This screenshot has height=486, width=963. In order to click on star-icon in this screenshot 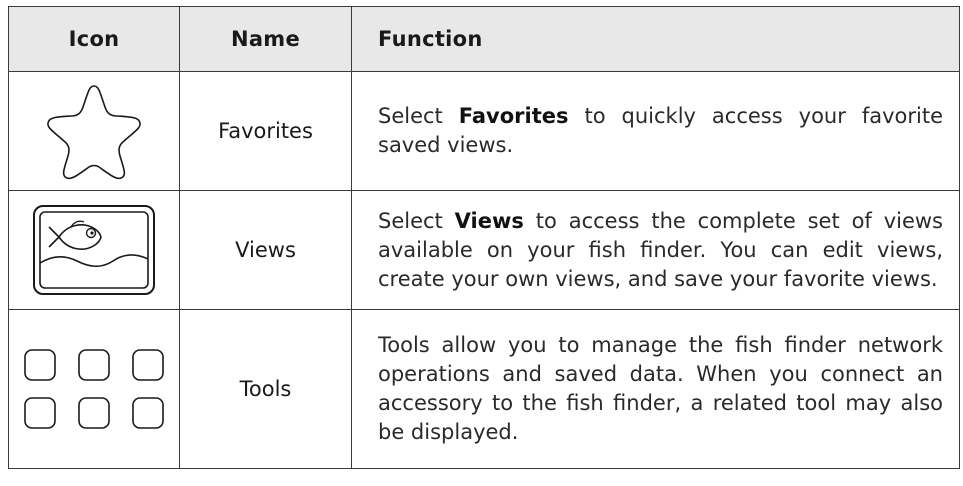, I will do `click(94, 131)`.